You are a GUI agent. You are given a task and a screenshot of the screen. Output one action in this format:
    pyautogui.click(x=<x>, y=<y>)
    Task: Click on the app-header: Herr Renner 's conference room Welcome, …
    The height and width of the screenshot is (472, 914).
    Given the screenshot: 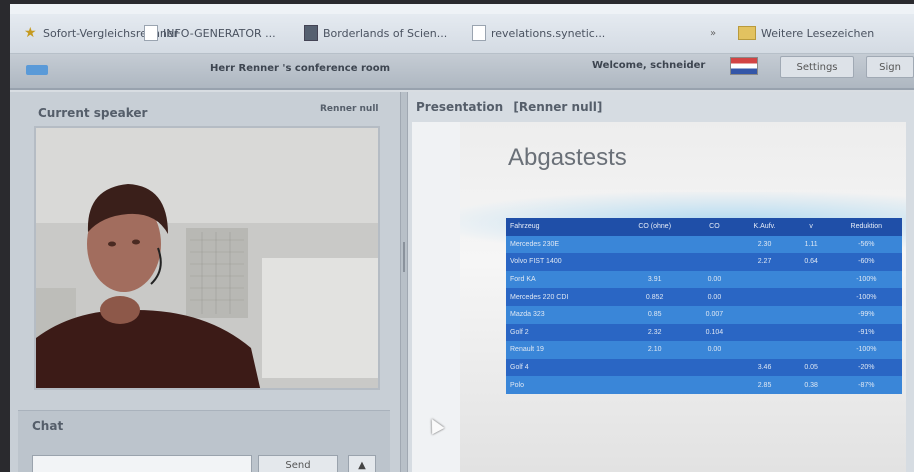 What is the action you would take?
    pyautogui.click(x=462, y=72)
    